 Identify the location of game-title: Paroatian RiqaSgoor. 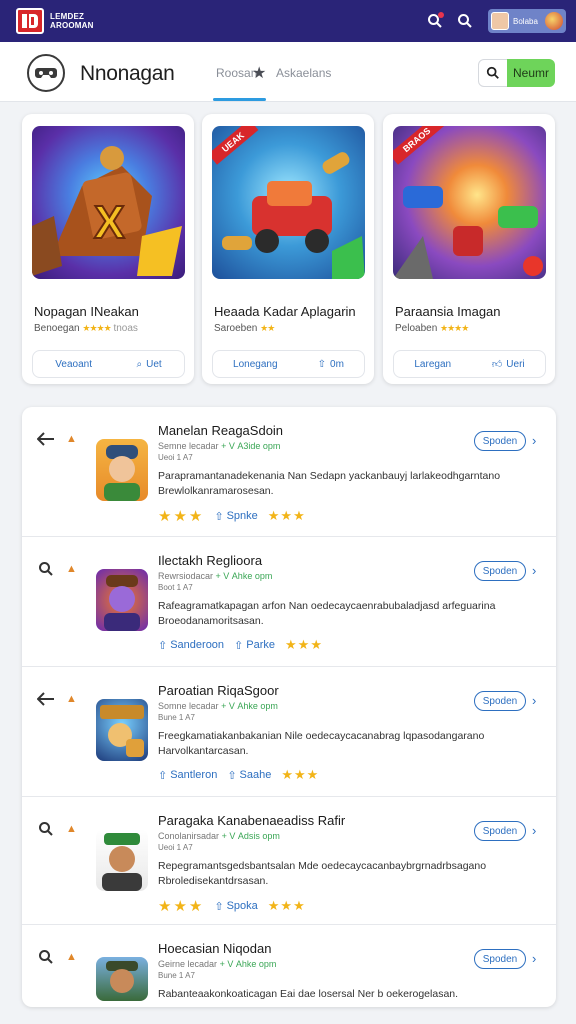
(218, 690).